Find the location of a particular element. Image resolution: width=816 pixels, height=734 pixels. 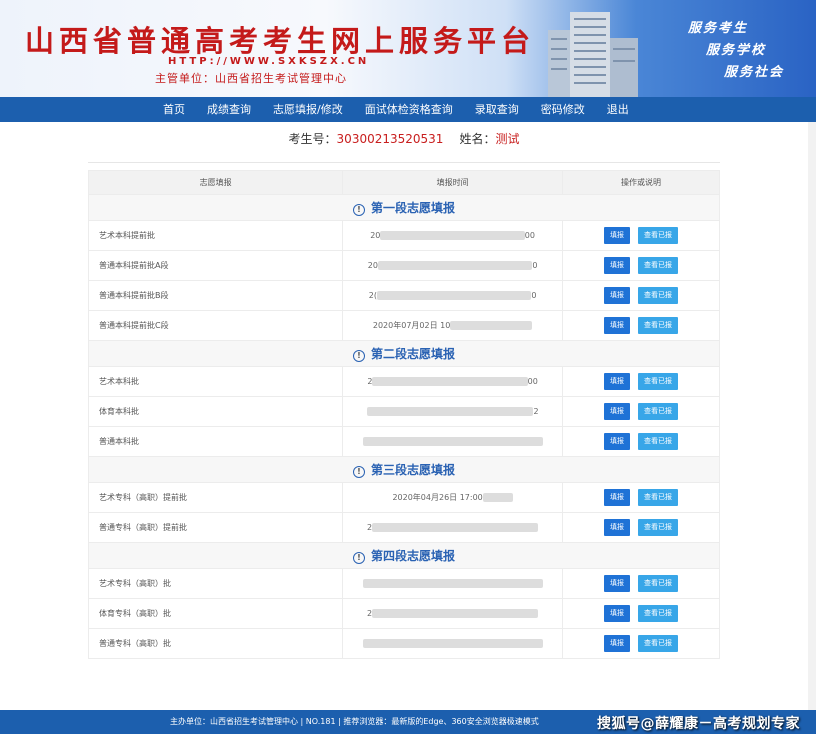

site-title: 山西省普通高考考生网上服务平台 is located at coordinates (280, 41).